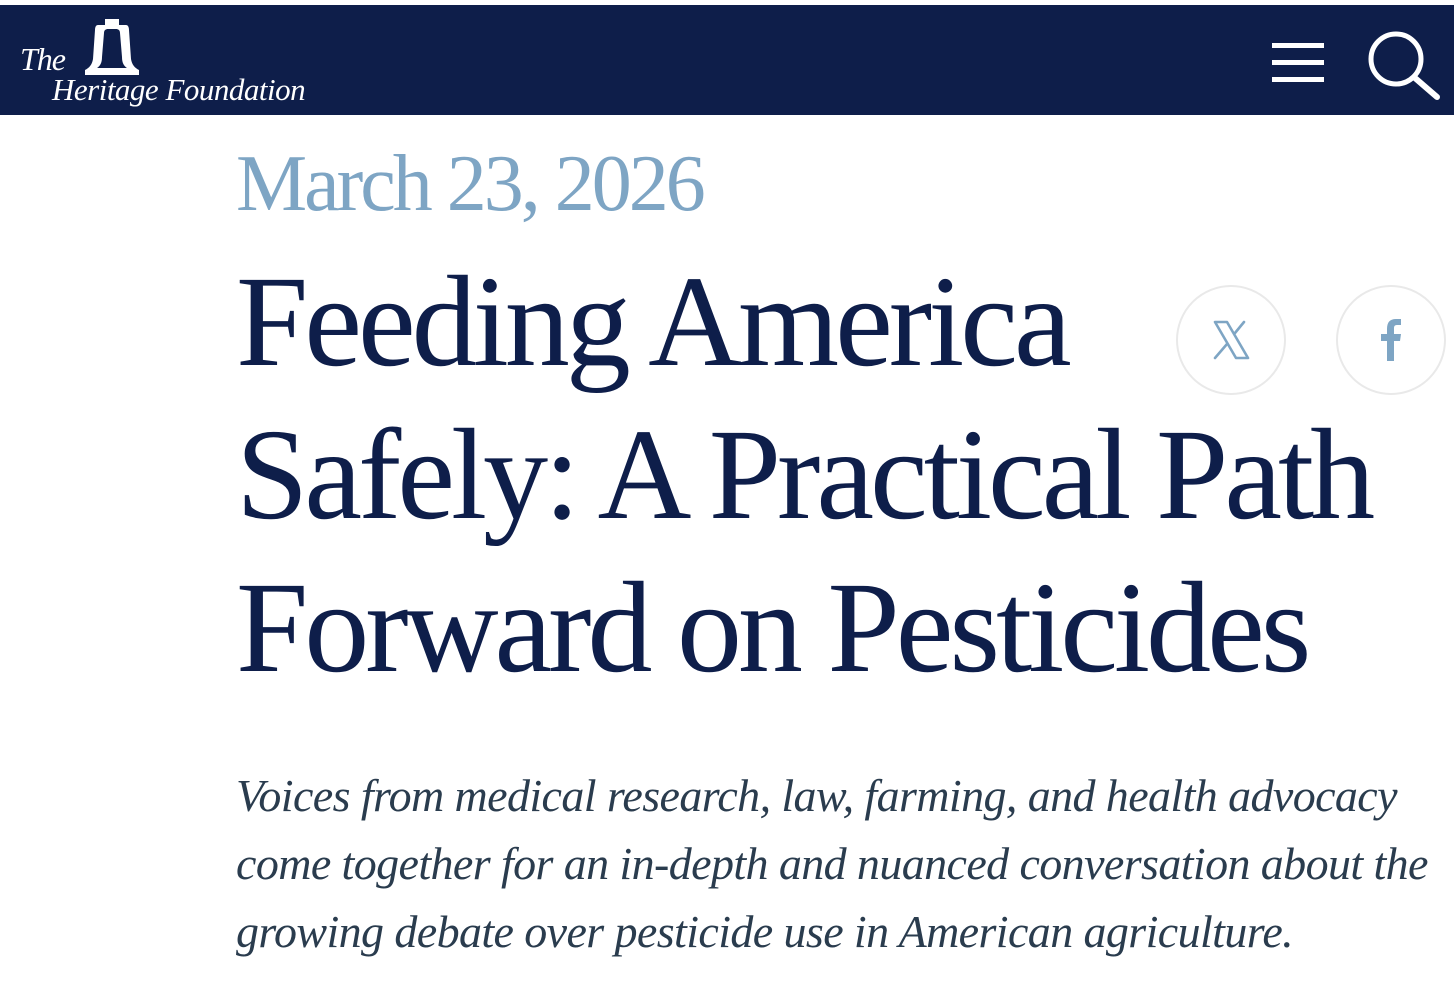 The width and height of the screenshot is (1454, 1006). I want to click on x-logo-icon, so click(1231, 340).